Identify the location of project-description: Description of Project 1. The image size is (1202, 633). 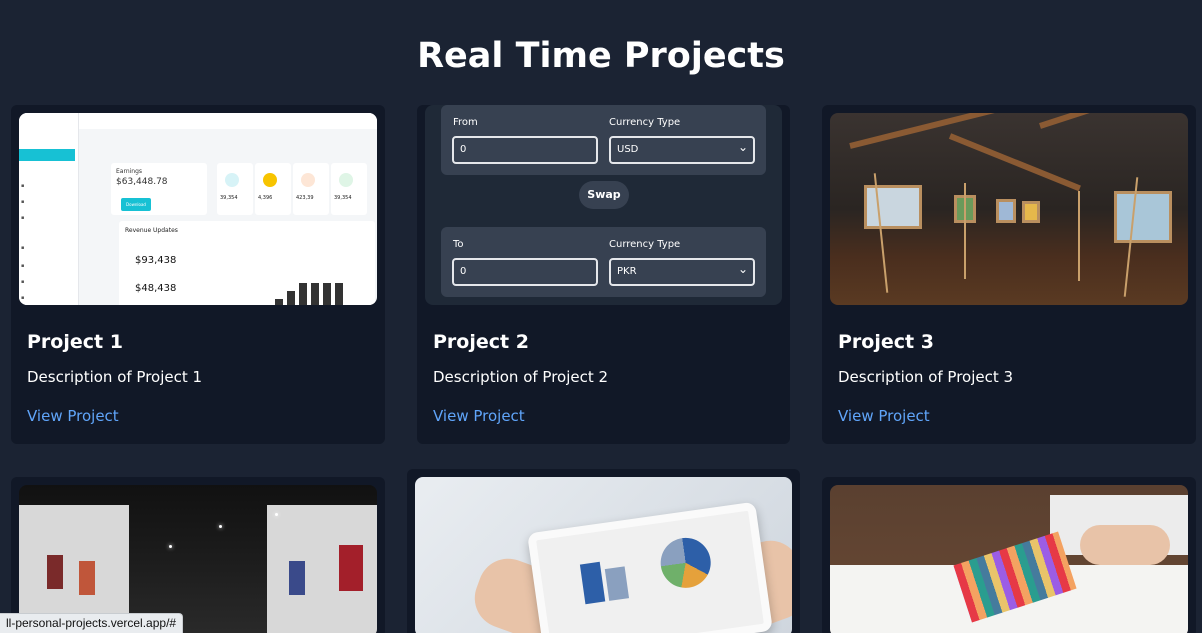
(115, 377).